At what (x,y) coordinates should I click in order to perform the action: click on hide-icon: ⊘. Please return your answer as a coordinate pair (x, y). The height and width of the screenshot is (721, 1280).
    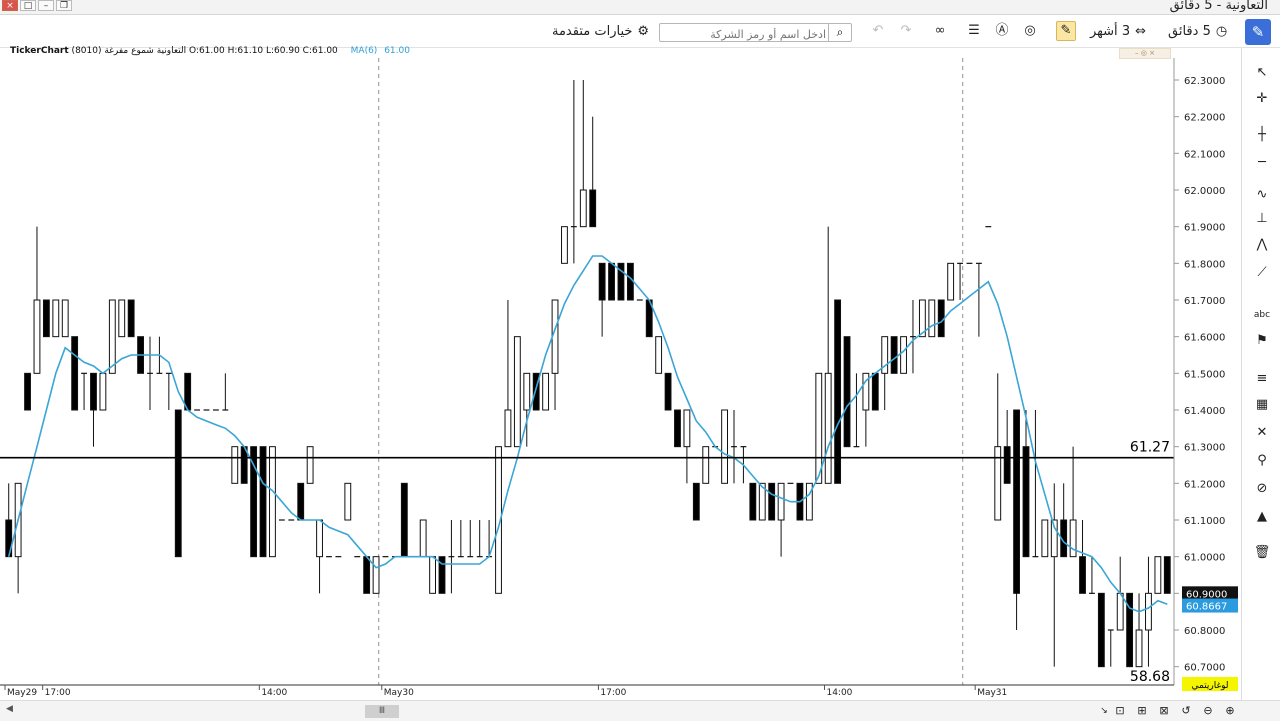
    Looking at the image, I should click on (1262, 489).